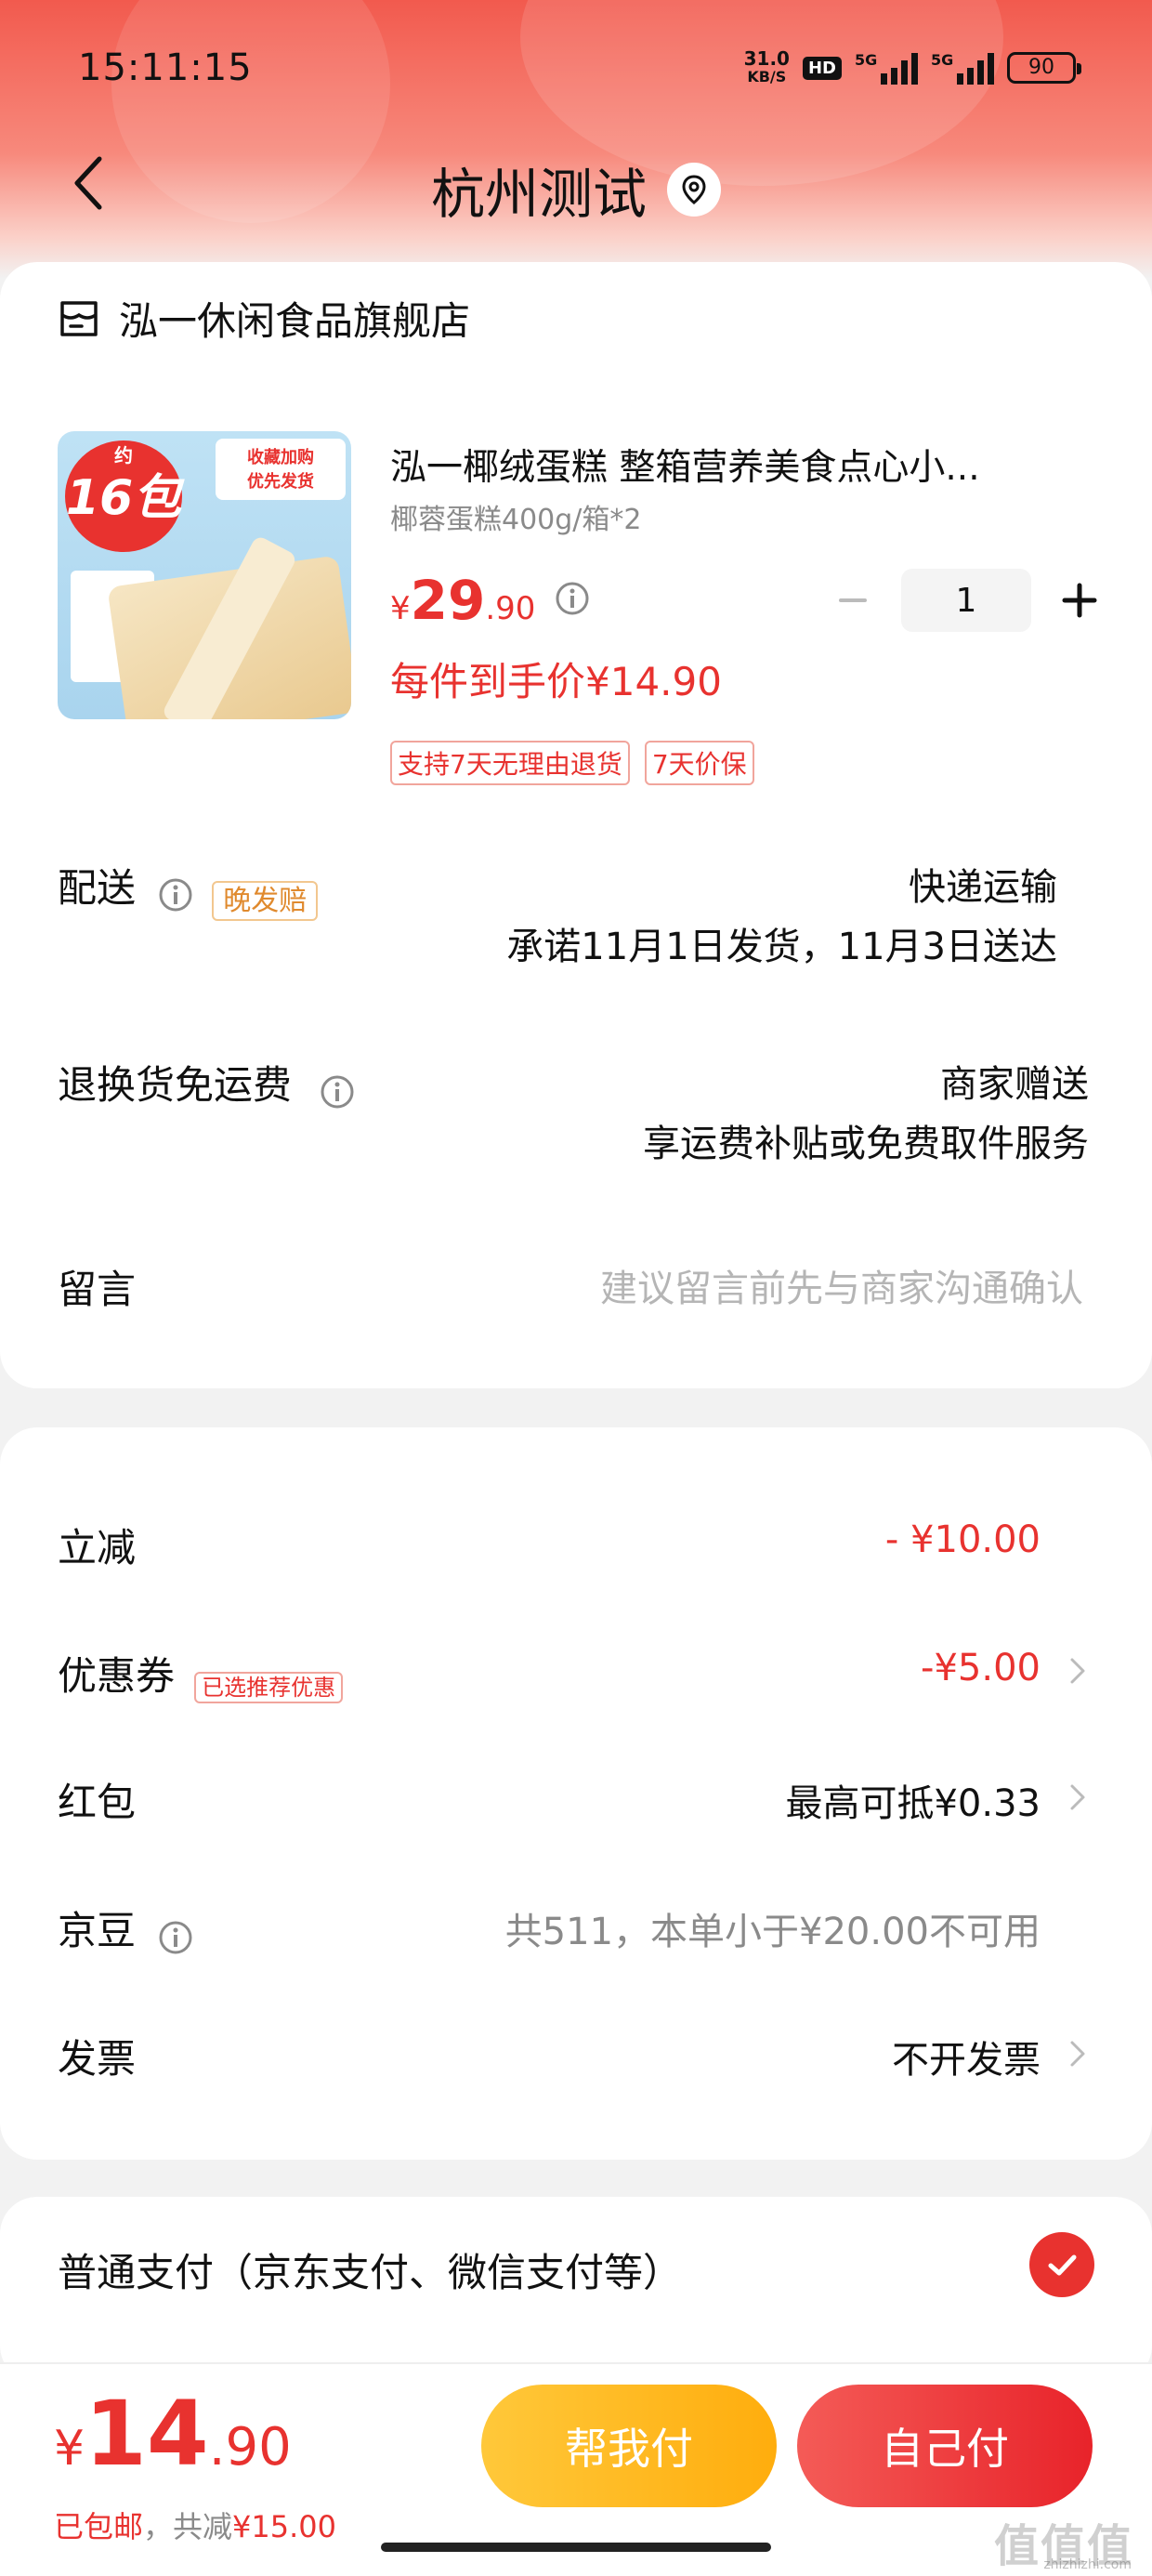 Image resolution: width=1152 pixels, height=2576 pixels. Describe the element at coordinates (629, 2446) in the screenshot. I see `help-pay-button: 帮我付` at that location.